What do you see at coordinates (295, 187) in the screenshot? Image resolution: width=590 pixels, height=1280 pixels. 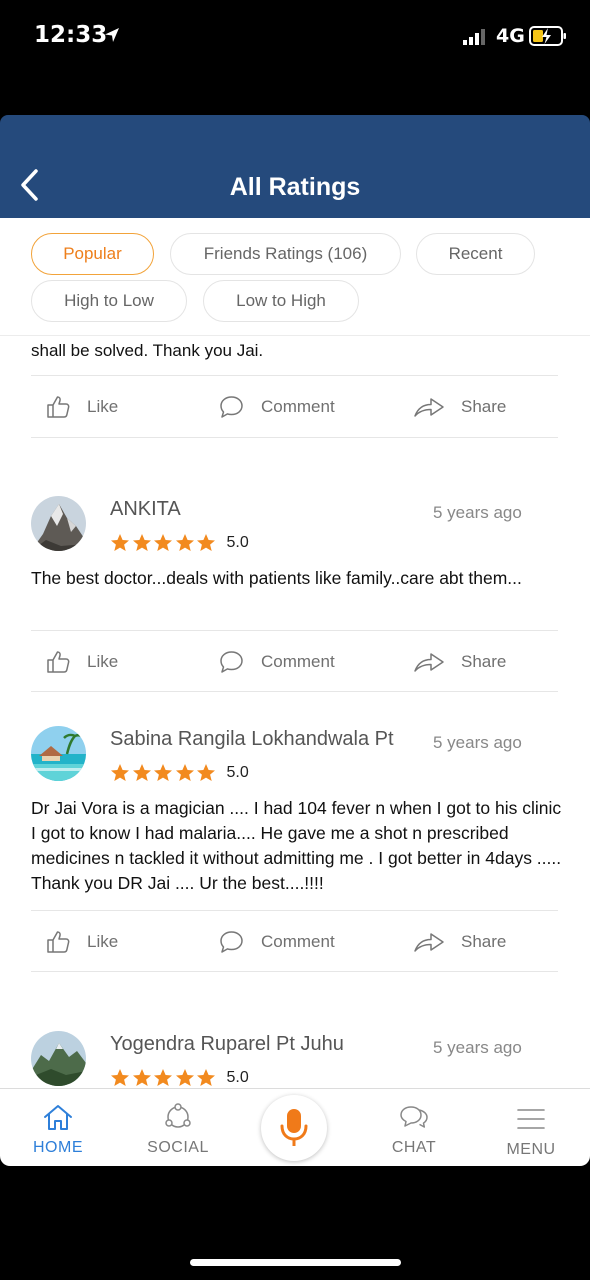 I see `page-title: All Ratings` at bounding box center [295, 187].